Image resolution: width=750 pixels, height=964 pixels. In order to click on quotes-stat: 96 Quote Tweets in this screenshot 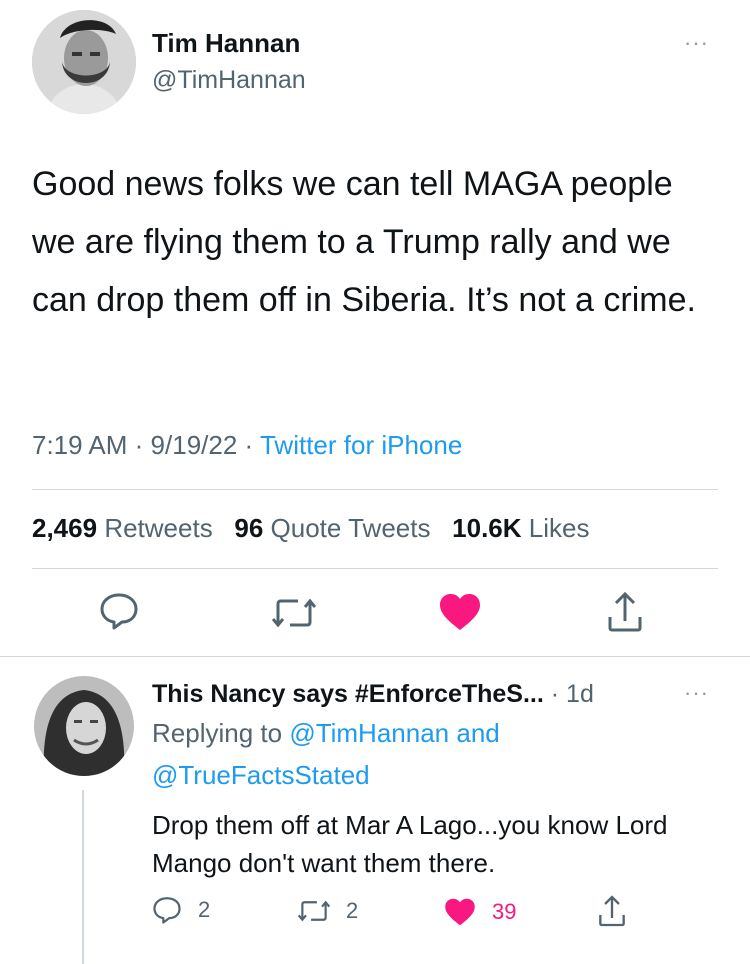, I will do `click(332, 528)`.